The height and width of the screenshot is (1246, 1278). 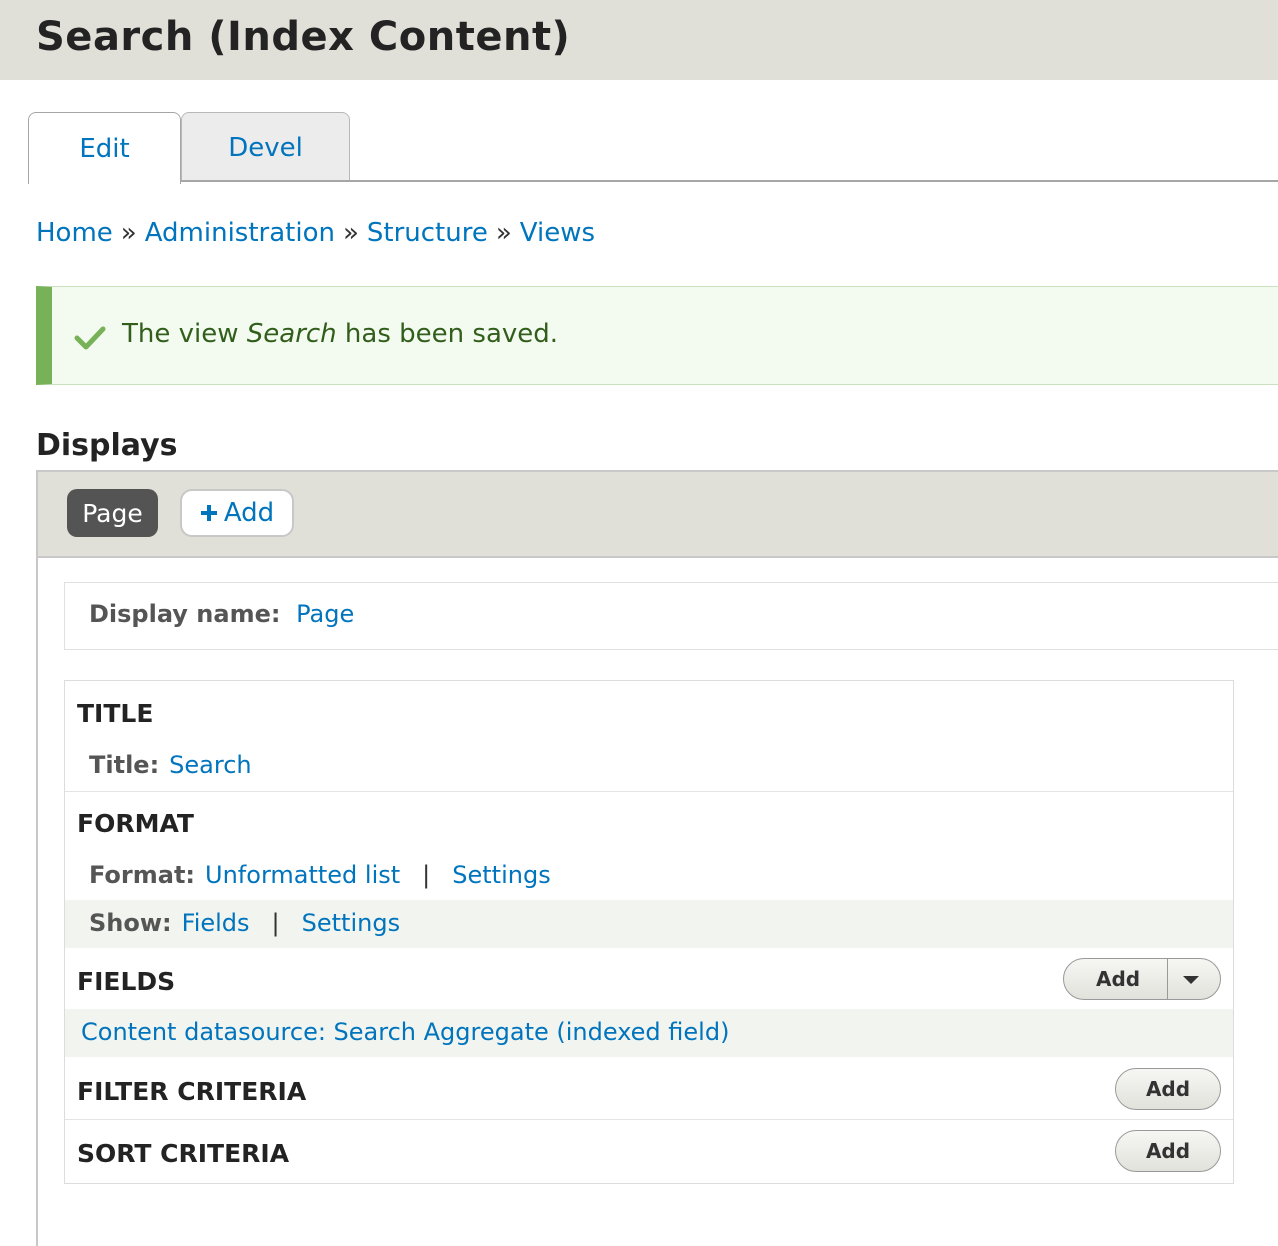 What do you see at coordinates (325, 614) in the screenshot?
I see `display-name-link: Page` at bounding box center [325, 614].